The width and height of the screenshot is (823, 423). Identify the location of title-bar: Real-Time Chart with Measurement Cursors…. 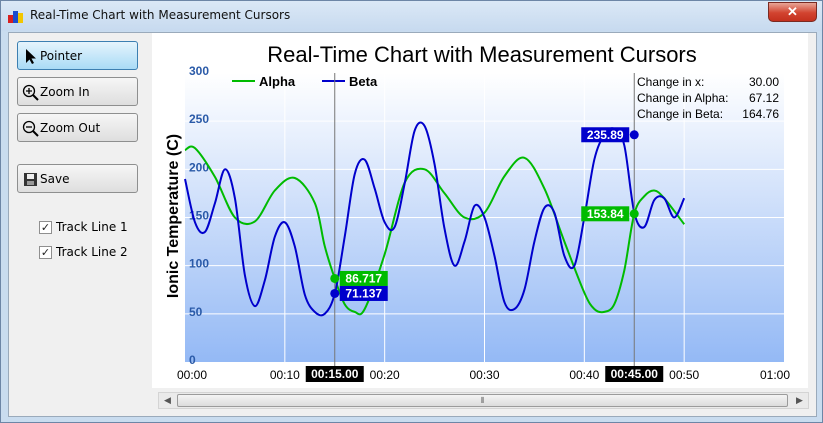
(411, 16).